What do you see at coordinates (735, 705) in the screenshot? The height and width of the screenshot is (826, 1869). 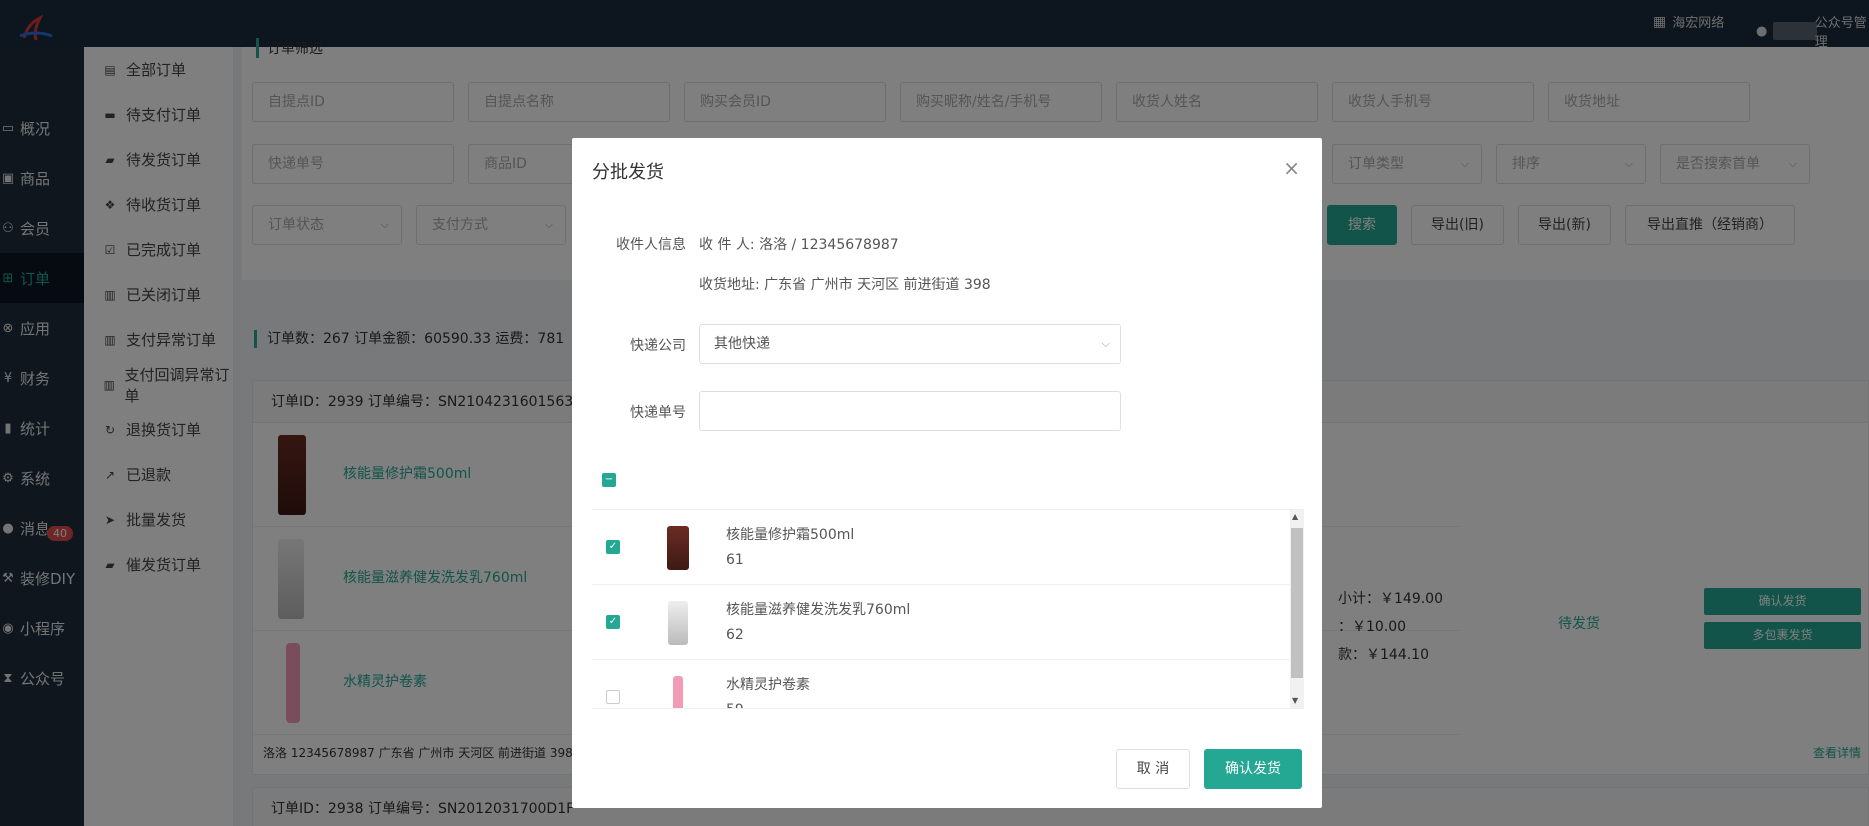 I see `item-number: 59` at bounding box center [735, 705].